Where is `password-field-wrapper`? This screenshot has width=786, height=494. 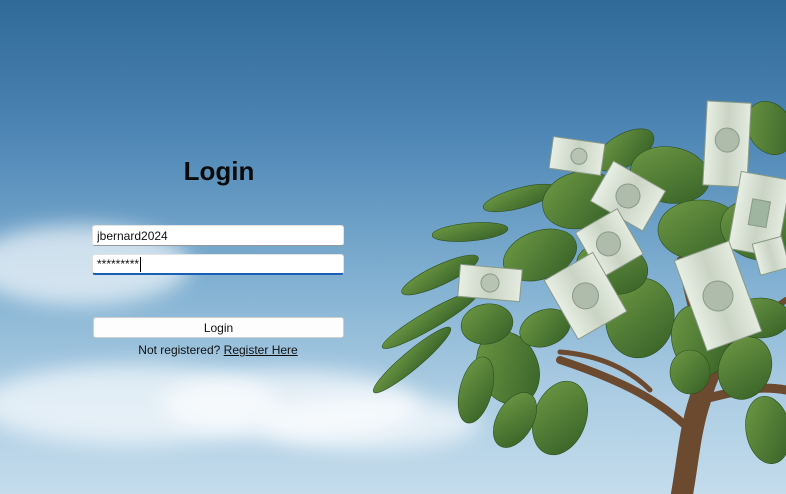
password-field-wrapper is located at coordinates (218, 265).